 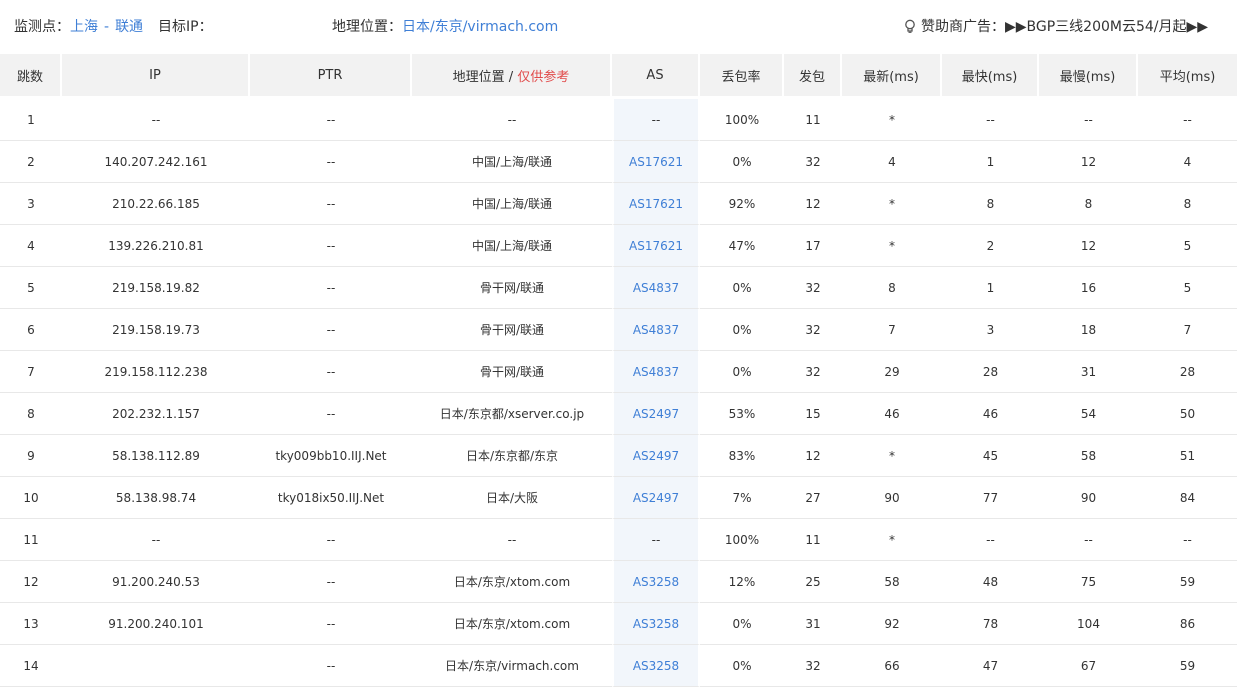 I want to click on cell-as: AS2497, so click(x=656, y=414).